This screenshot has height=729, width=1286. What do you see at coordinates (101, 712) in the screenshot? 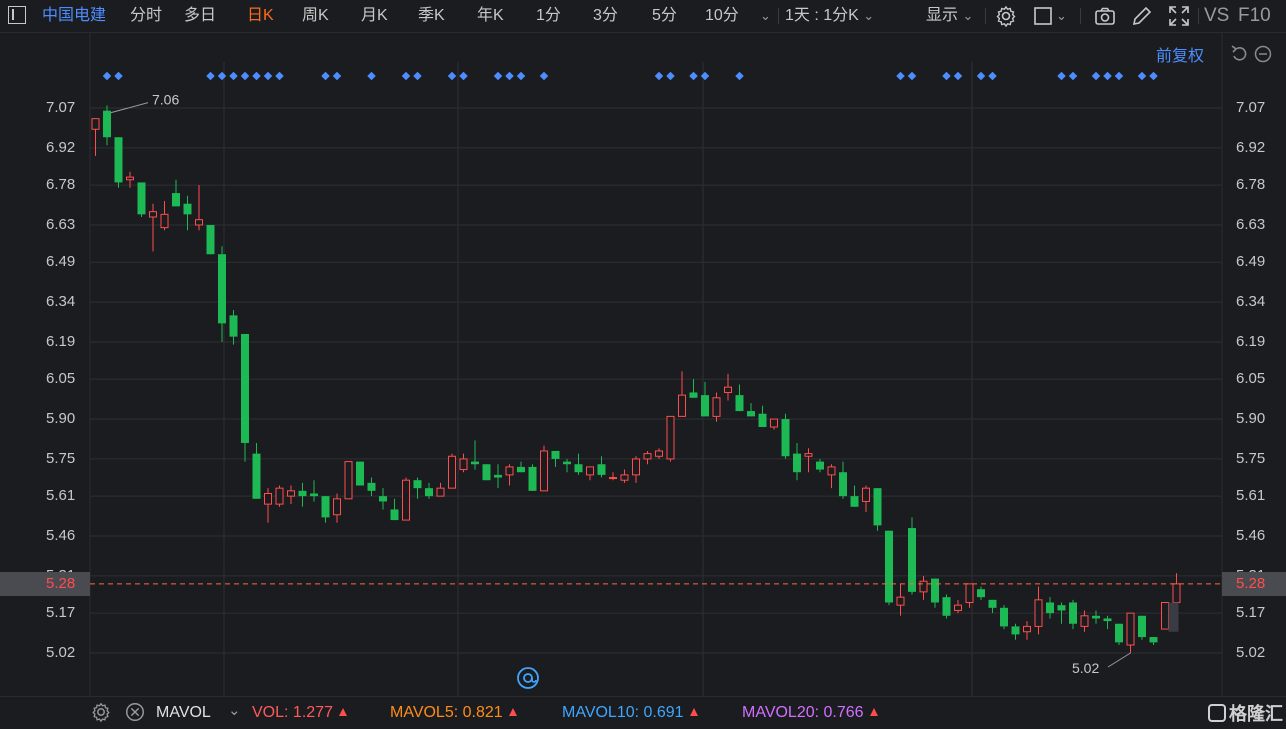
I see `indicator-settings-gear-icon` at bounding box center [101, 712].